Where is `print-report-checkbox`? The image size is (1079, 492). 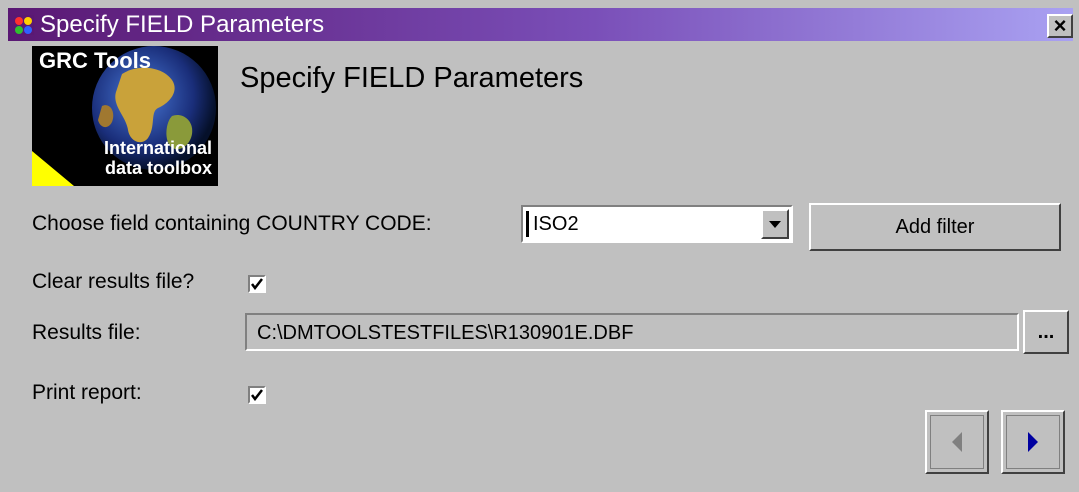
print-report-checkbox is located at coordinates (257, 395).